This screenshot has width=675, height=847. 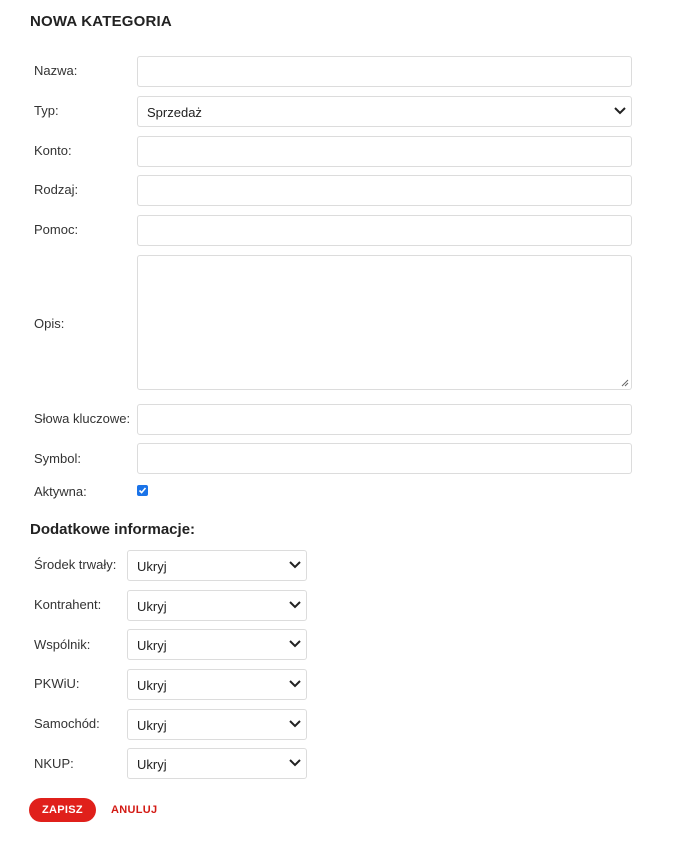 I want to click on typ-select-value: Sprzedaż, so click(x=174, y=112).